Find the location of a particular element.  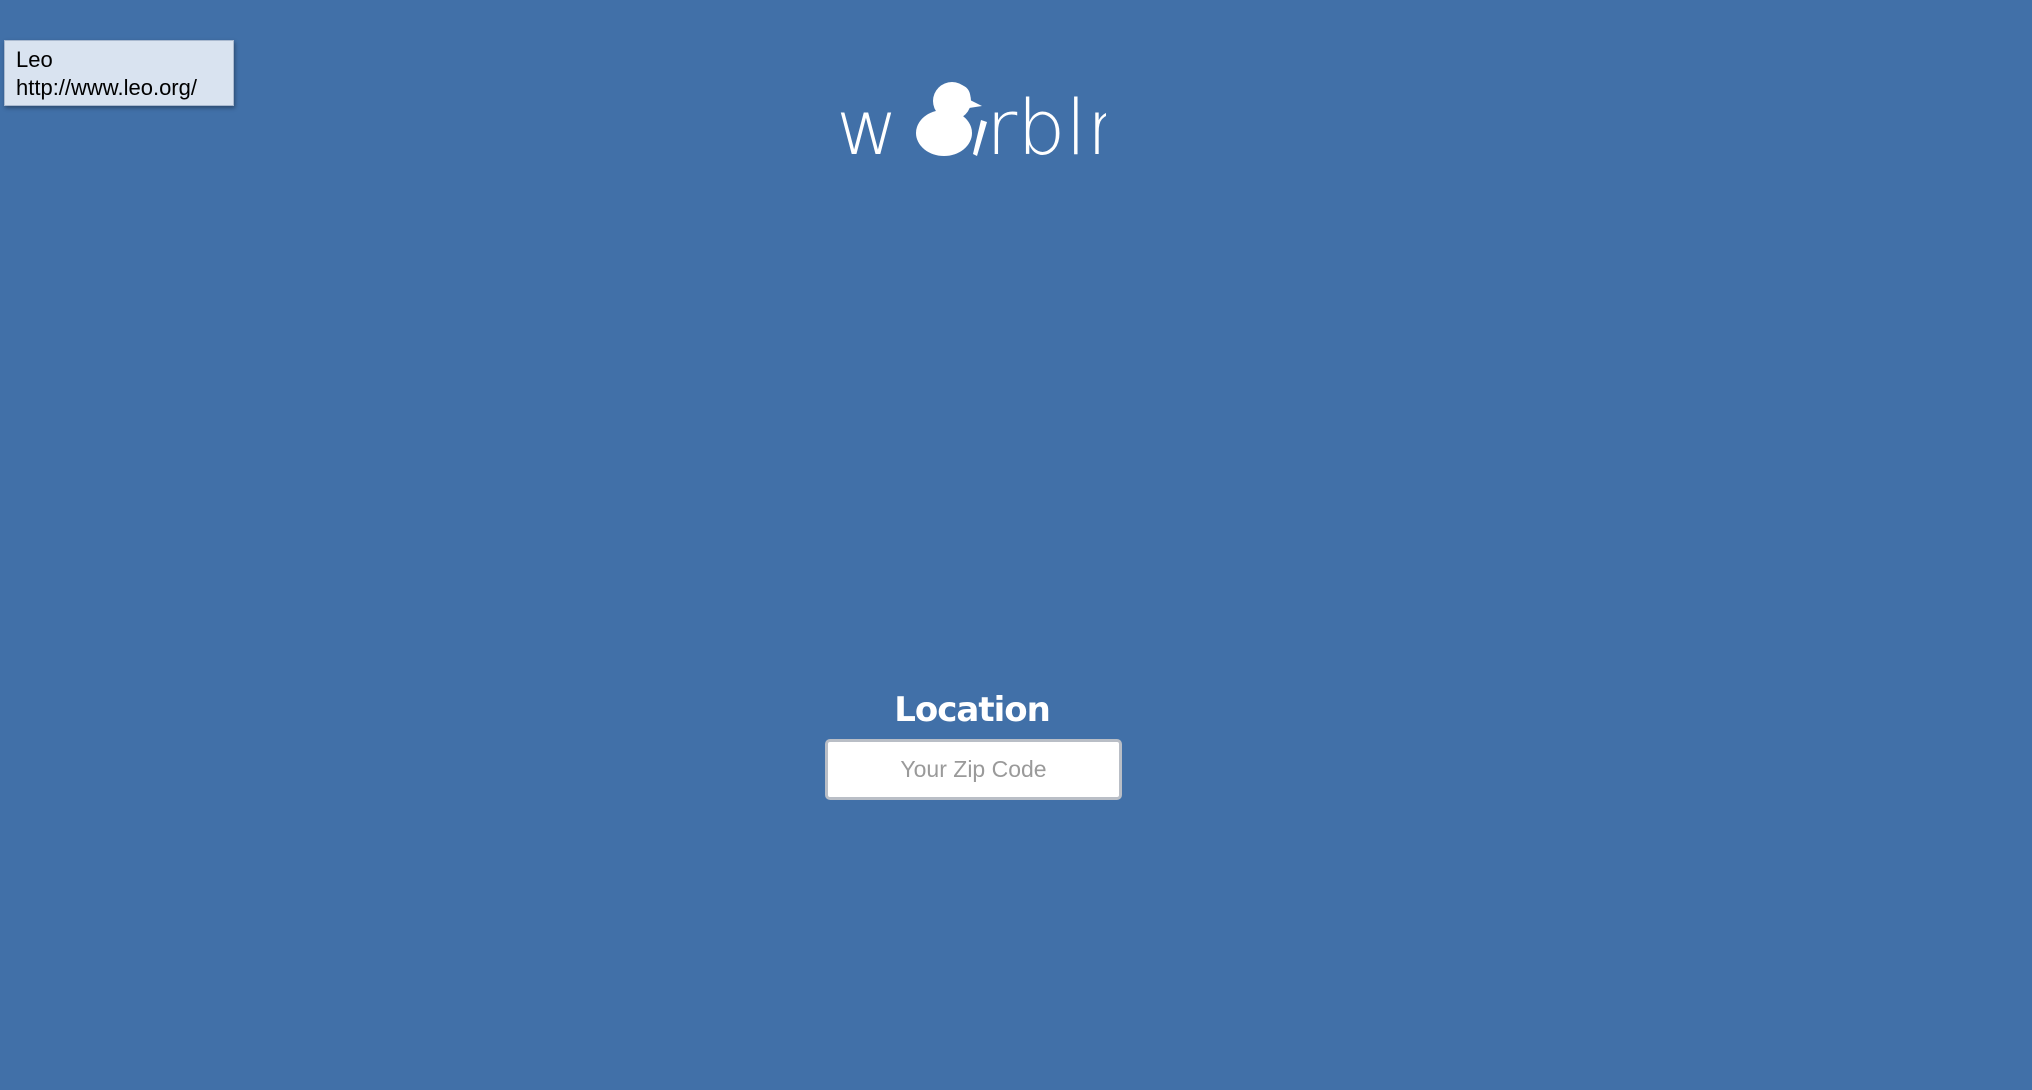

logo-svg: w rblr is located at coordinates (977, 127).